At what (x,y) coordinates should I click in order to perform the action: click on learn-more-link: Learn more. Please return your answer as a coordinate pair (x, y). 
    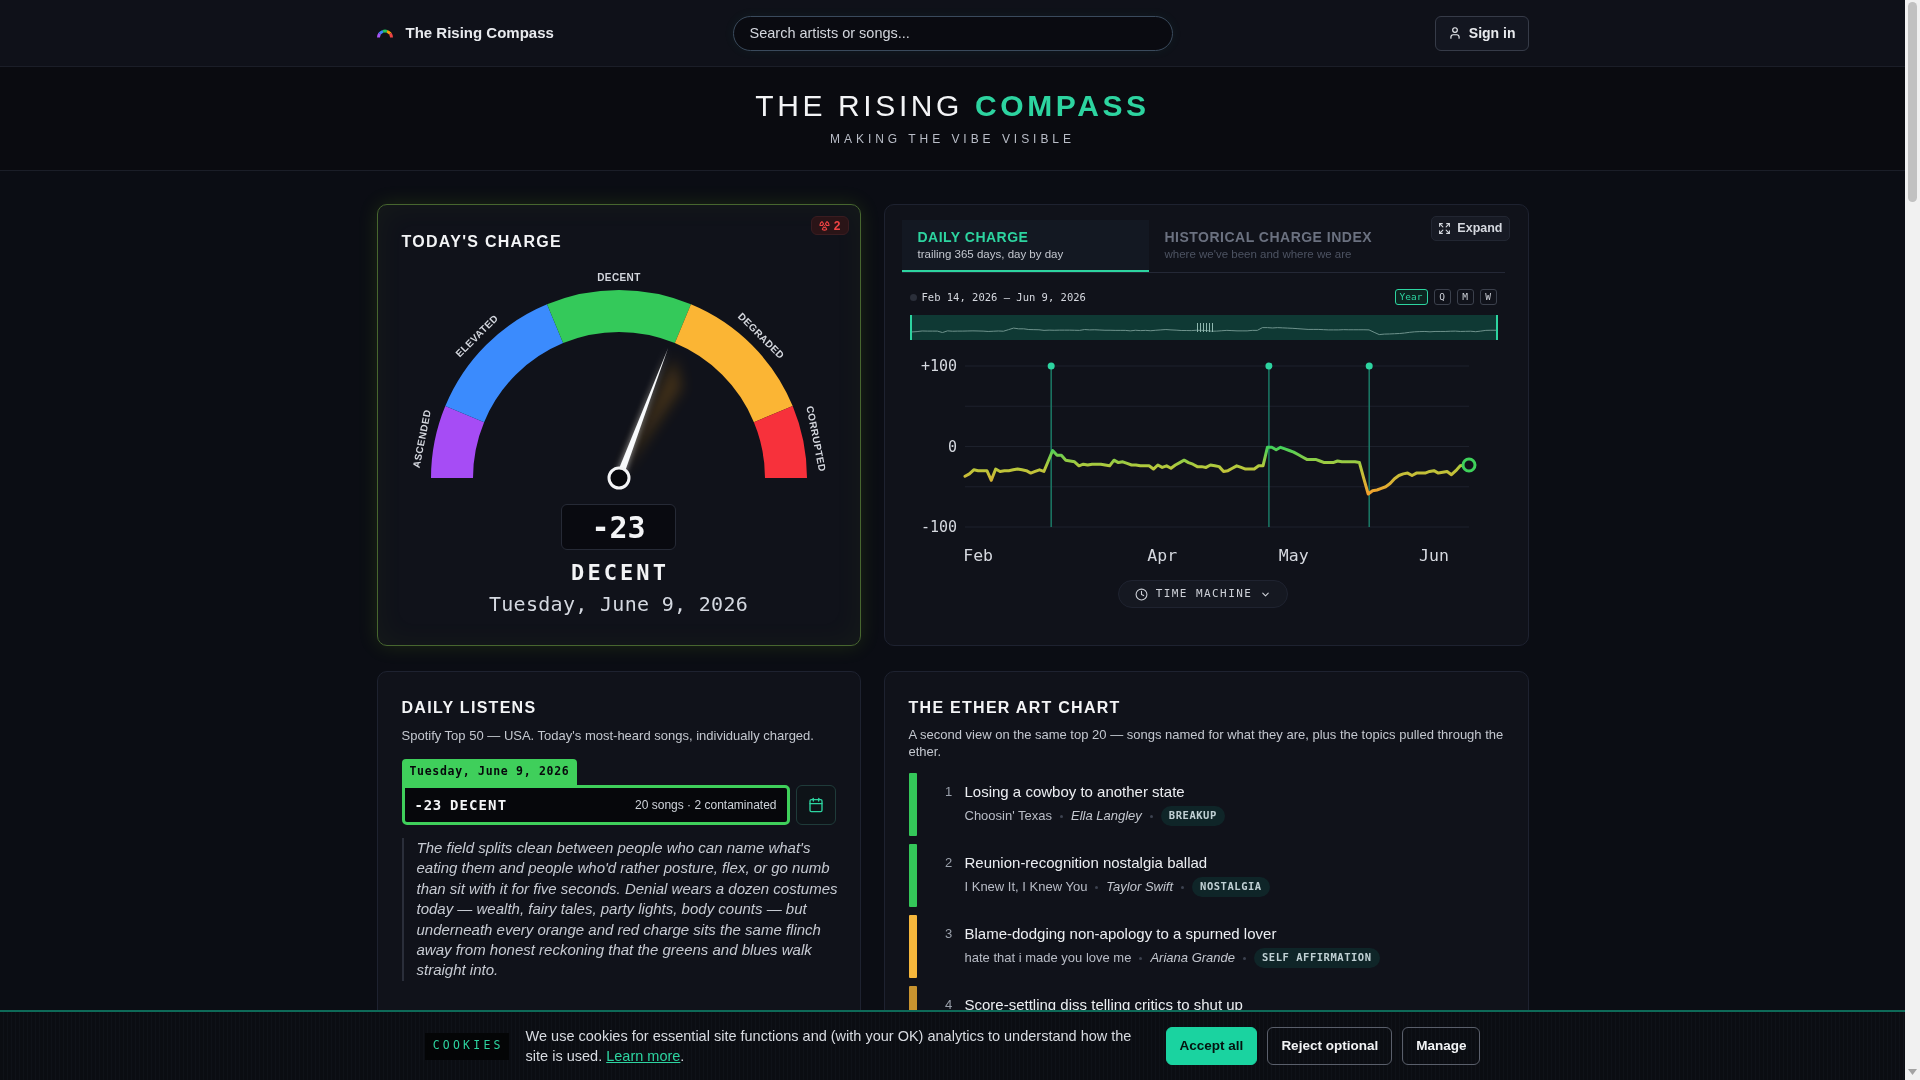
    Looking at the image, I should click on (643, 1056).